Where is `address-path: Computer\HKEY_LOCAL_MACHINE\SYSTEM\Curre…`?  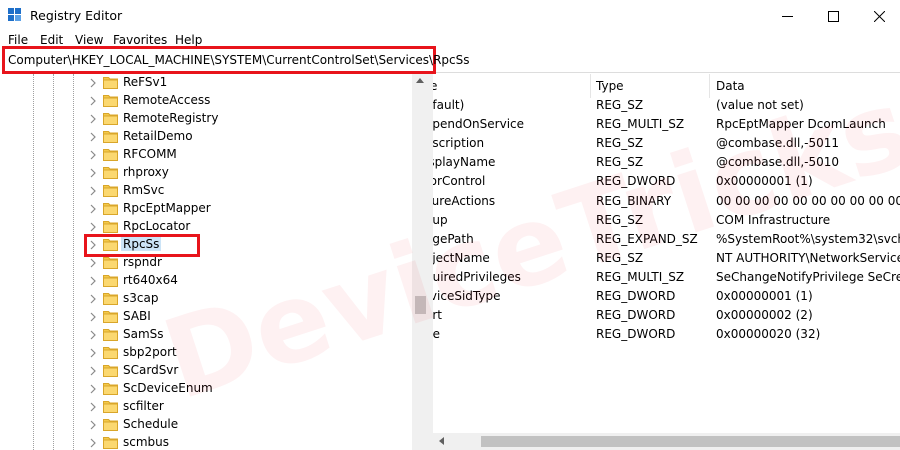 address-path: Computer\HKEY_LOCAL_MACHINE\SYSTEM\Curre… is located at coordinates (239, 60).